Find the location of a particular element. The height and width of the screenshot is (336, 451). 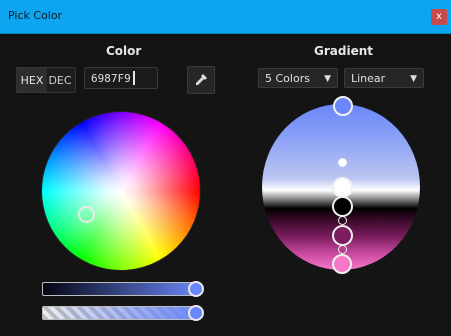

gradient-stops-select: 5 Colors ▼ is located at coordinates (298, 78).